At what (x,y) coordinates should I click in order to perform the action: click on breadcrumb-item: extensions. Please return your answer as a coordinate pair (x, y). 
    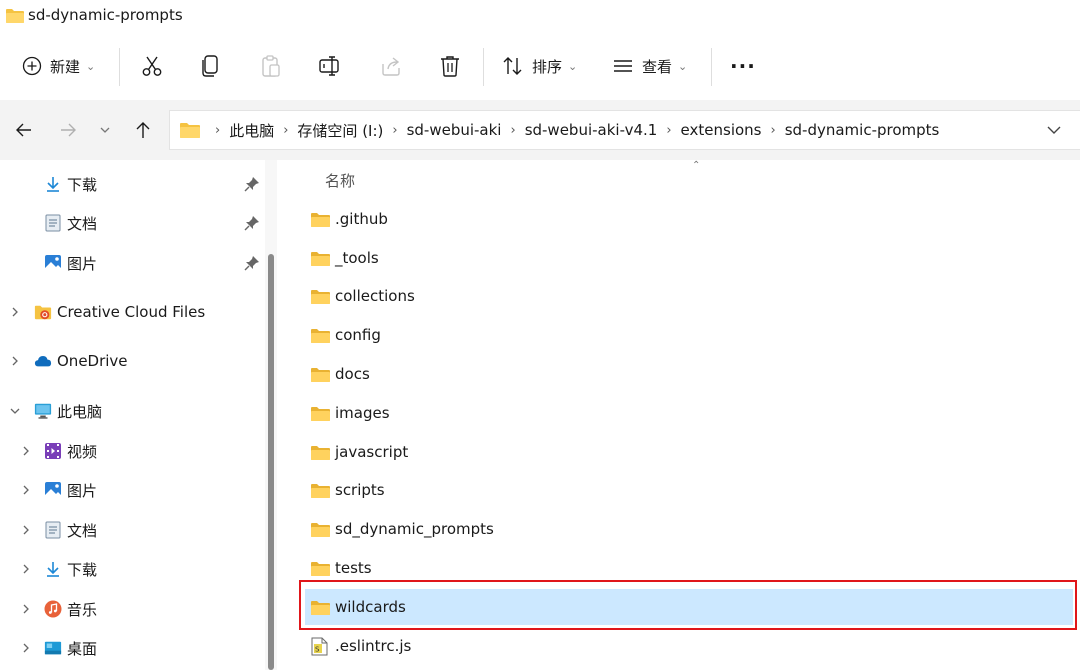
    Looking at the image, I should click on (721, 130).